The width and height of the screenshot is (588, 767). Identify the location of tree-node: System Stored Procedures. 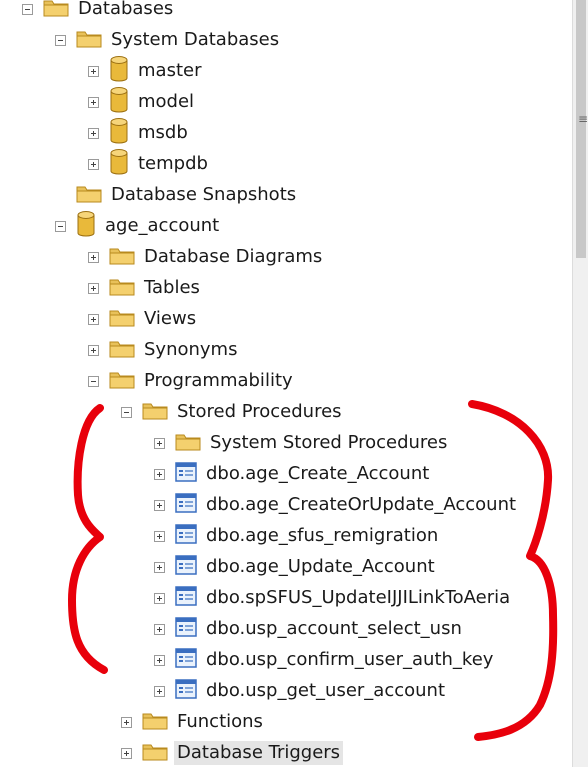
(302, 443).